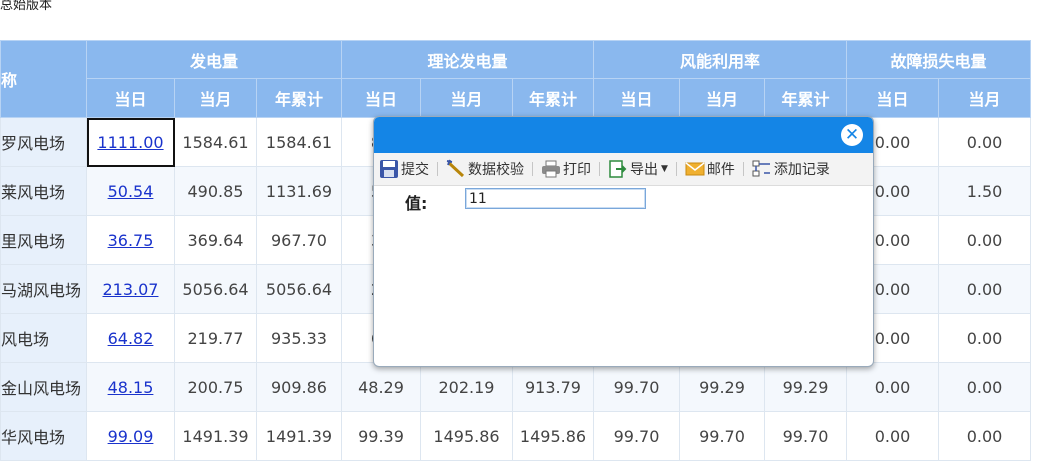  Describe the element at coordinates (984, 191) in the screenshot. I see `table-cell: 1.50` at that location.